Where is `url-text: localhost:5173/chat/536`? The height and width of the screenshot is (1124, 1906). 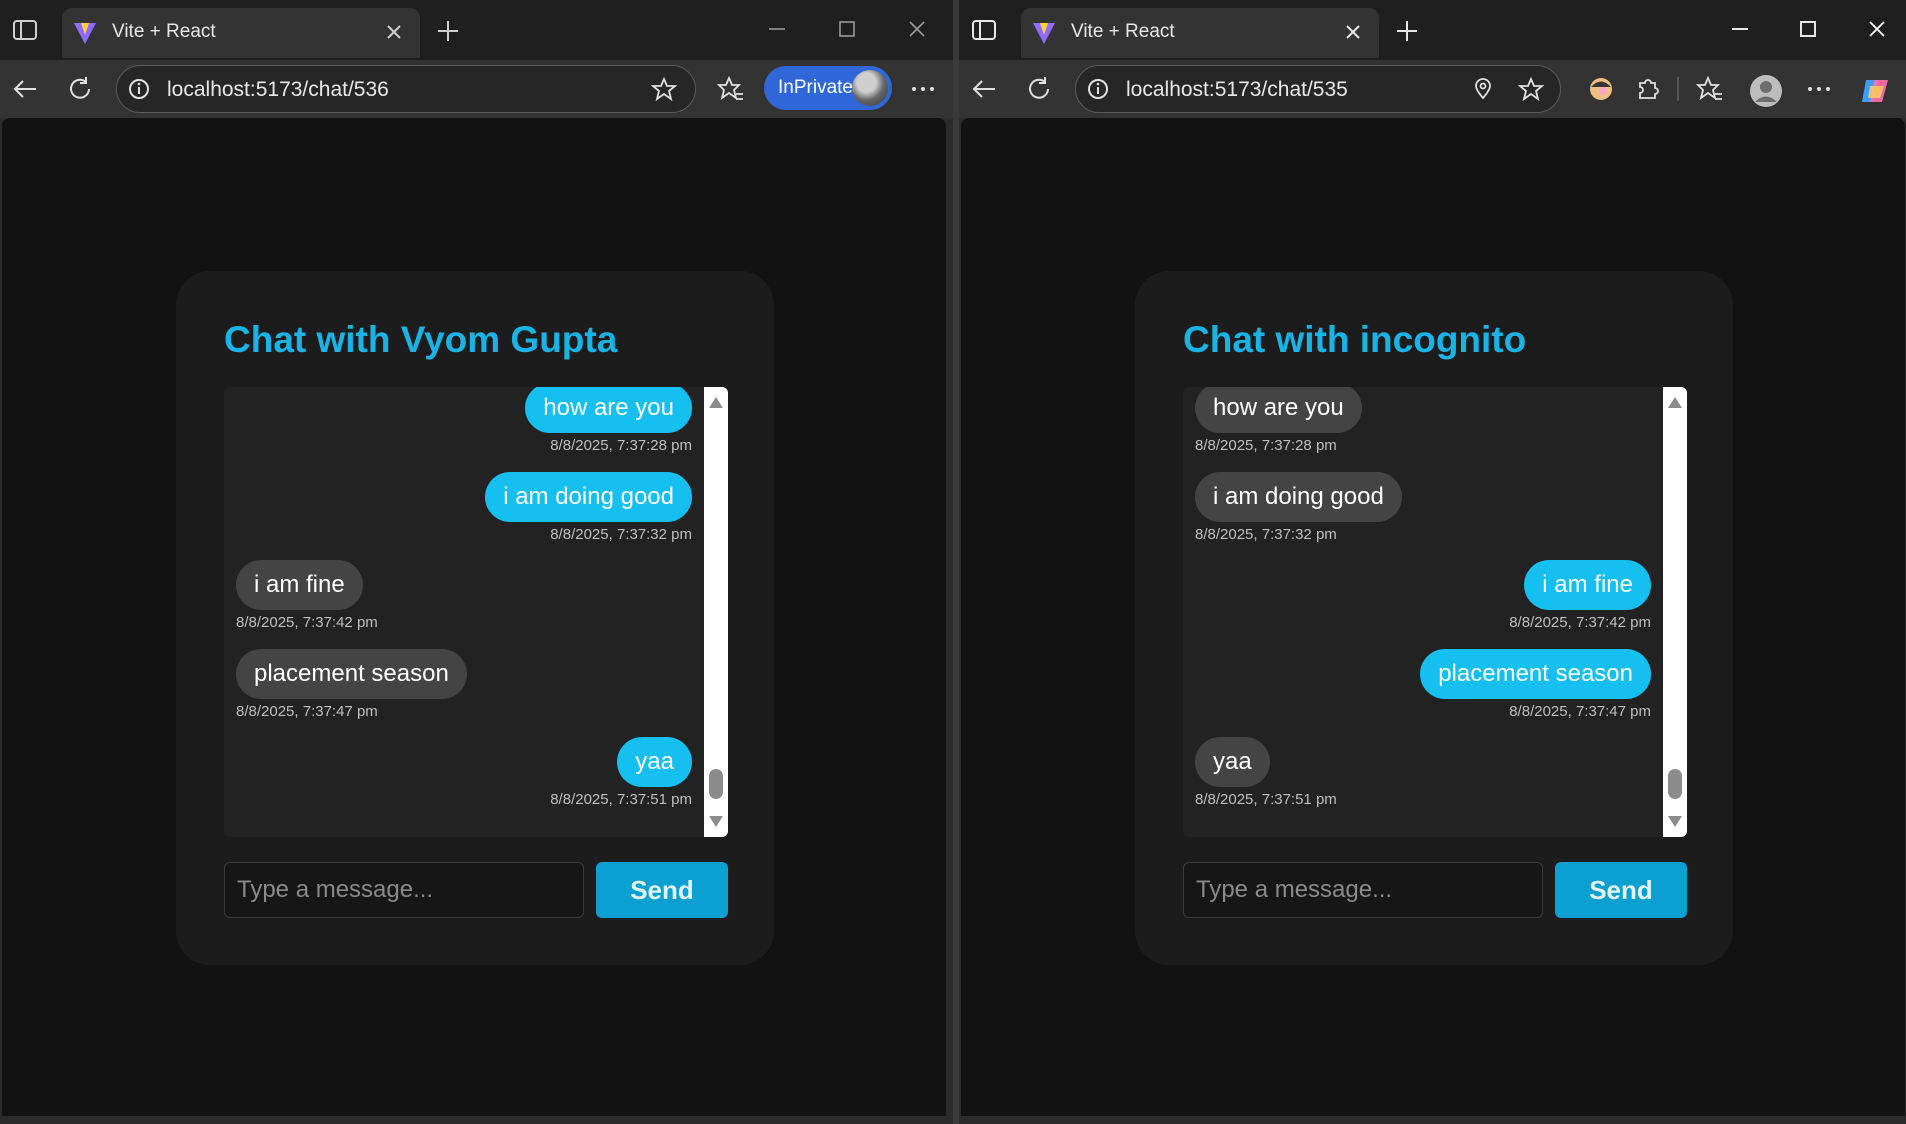
url-text: localhost:5173/chat/536 is located at coordinates (278, 90).